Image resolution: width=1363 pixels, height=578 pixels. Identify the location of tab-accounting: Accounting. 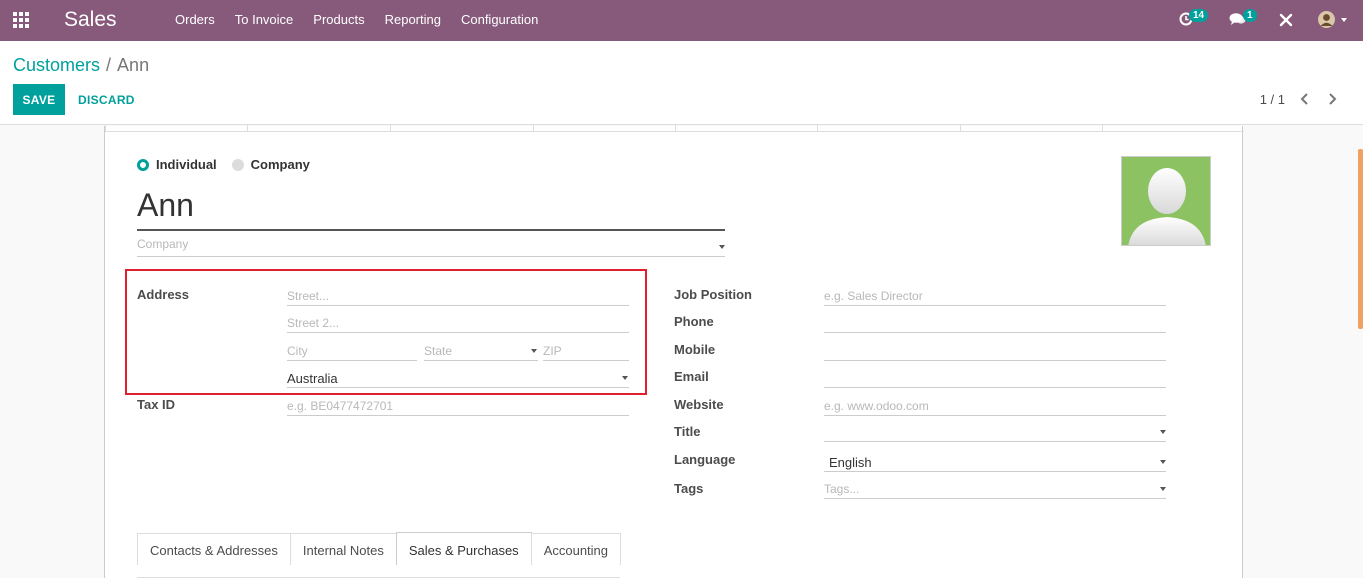
(576, 549).